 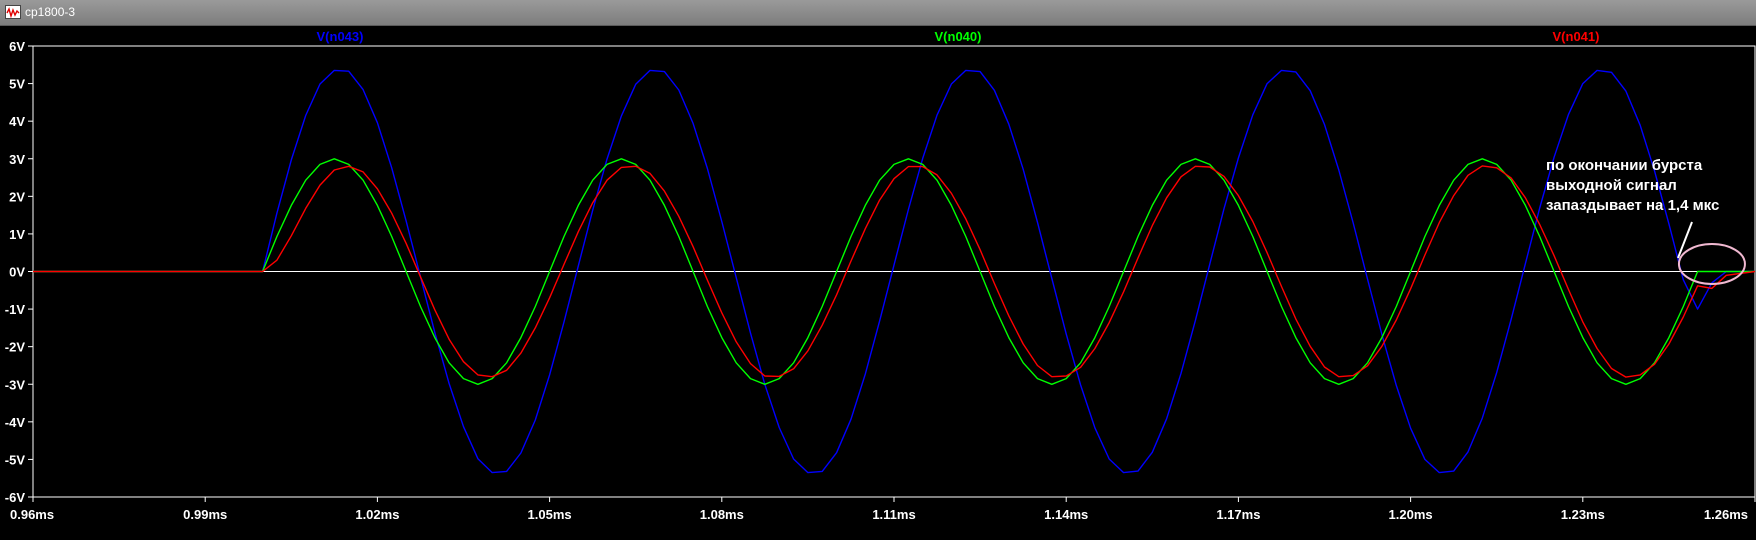 I want to click on x-tick-label: 1.11ms, so click(x=893, y=514).